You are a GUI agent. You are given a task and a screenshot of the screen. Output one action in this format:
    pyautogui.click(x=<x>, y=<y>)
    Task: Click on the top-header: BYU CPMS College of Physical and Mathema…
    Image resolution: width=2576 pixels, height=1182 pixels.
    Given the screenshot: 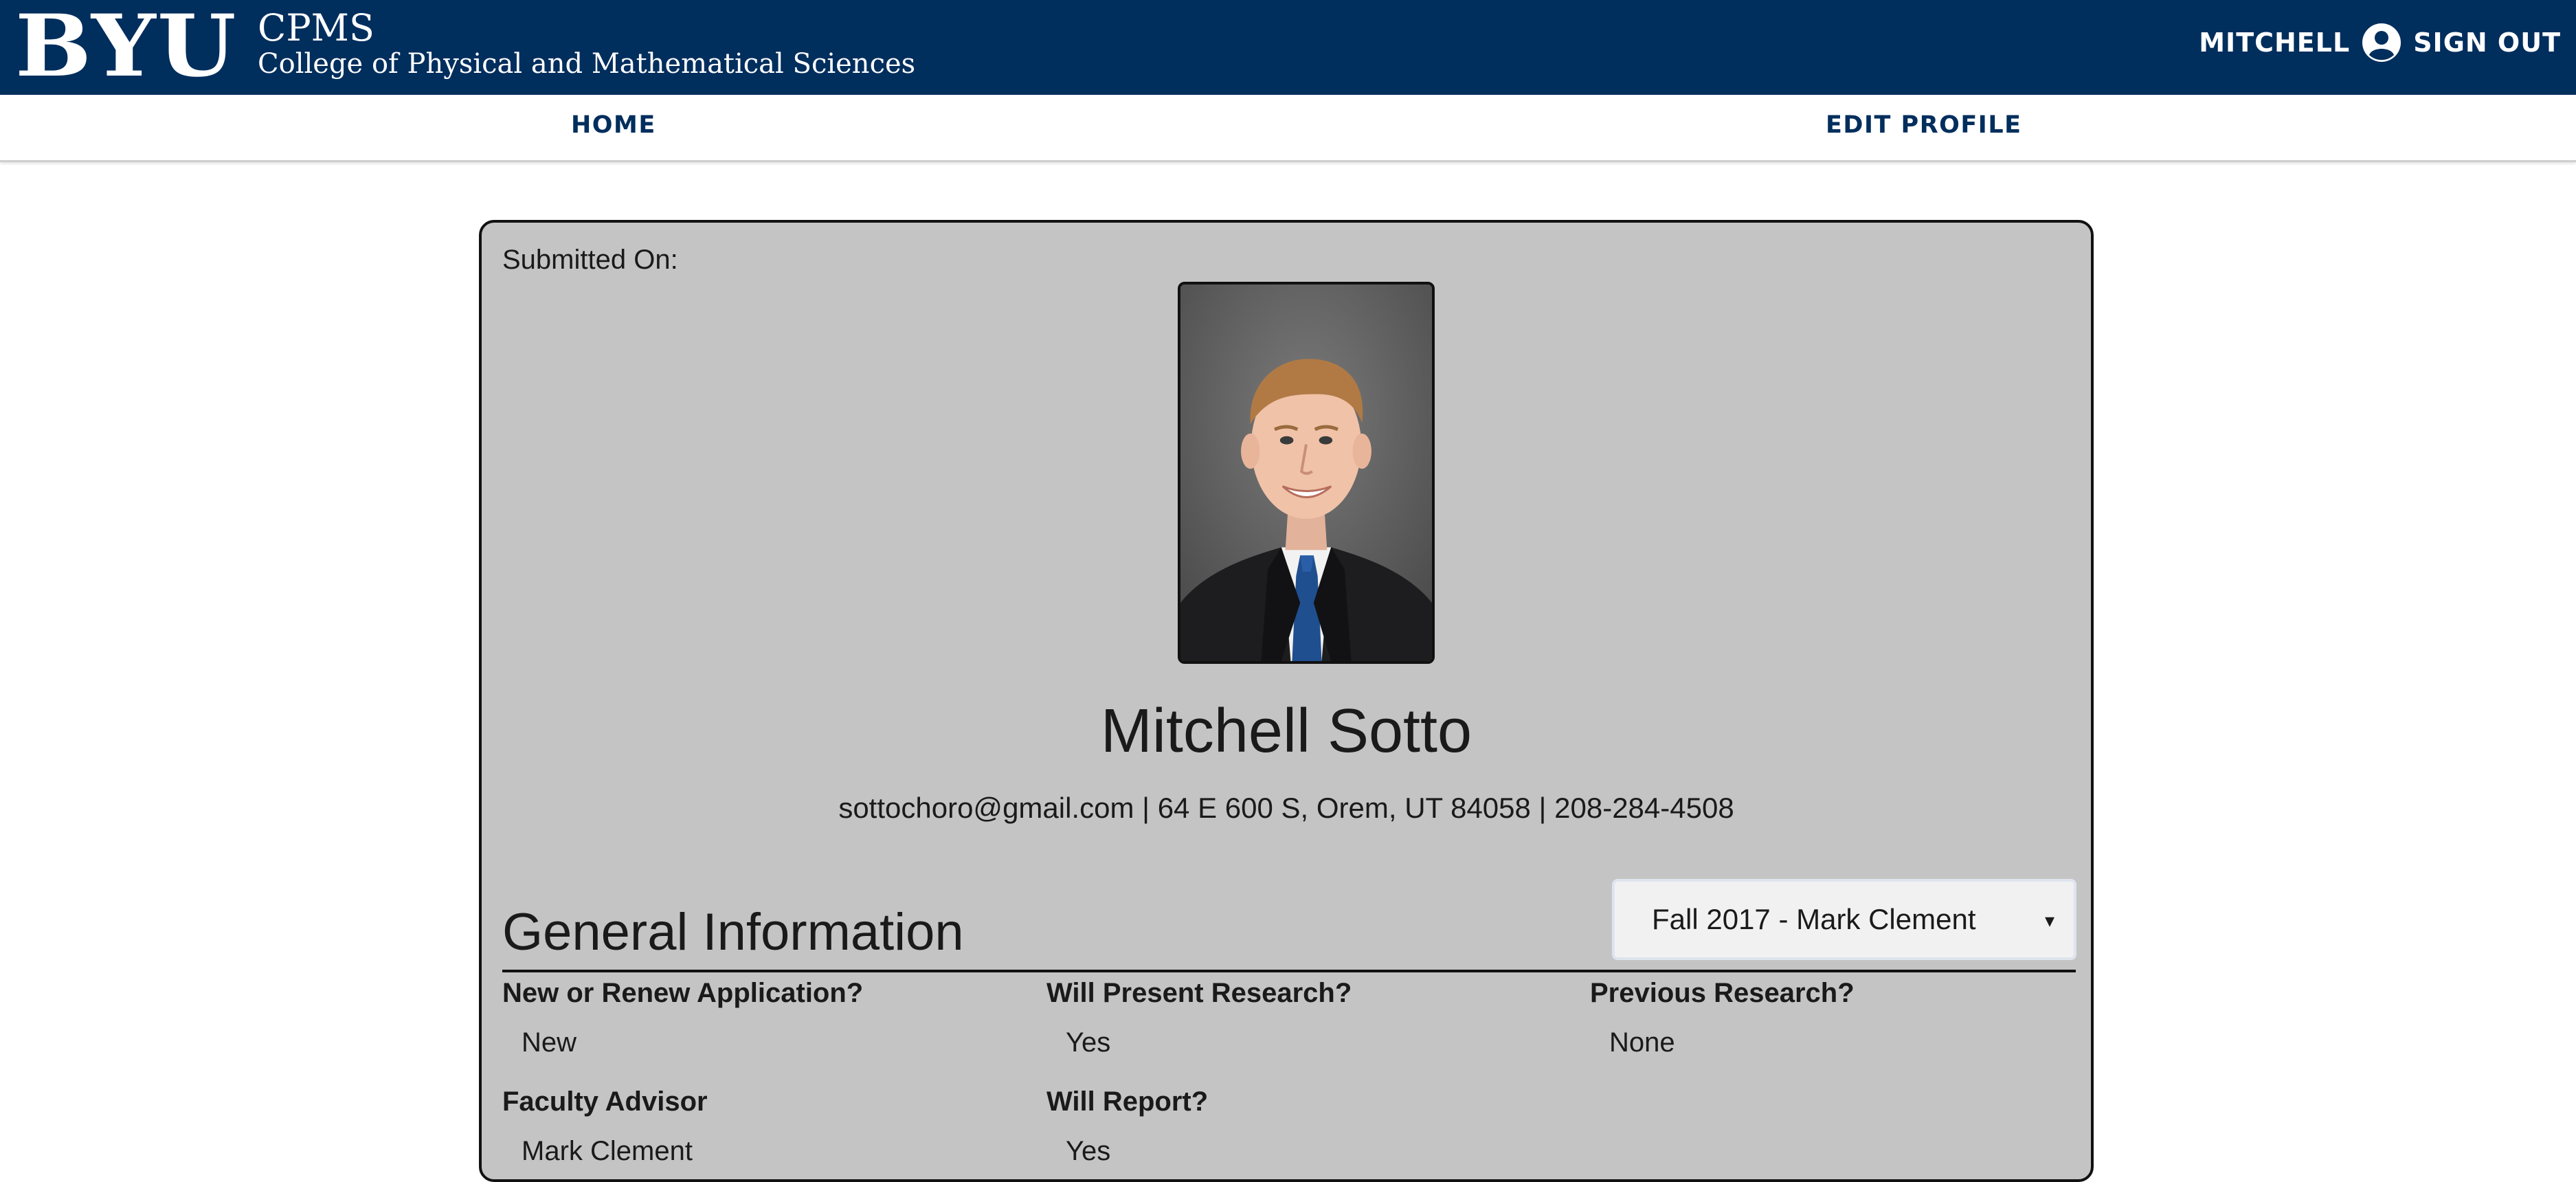 What is the action you would take?
    pyautogui.click(x=1288, y=47)
    